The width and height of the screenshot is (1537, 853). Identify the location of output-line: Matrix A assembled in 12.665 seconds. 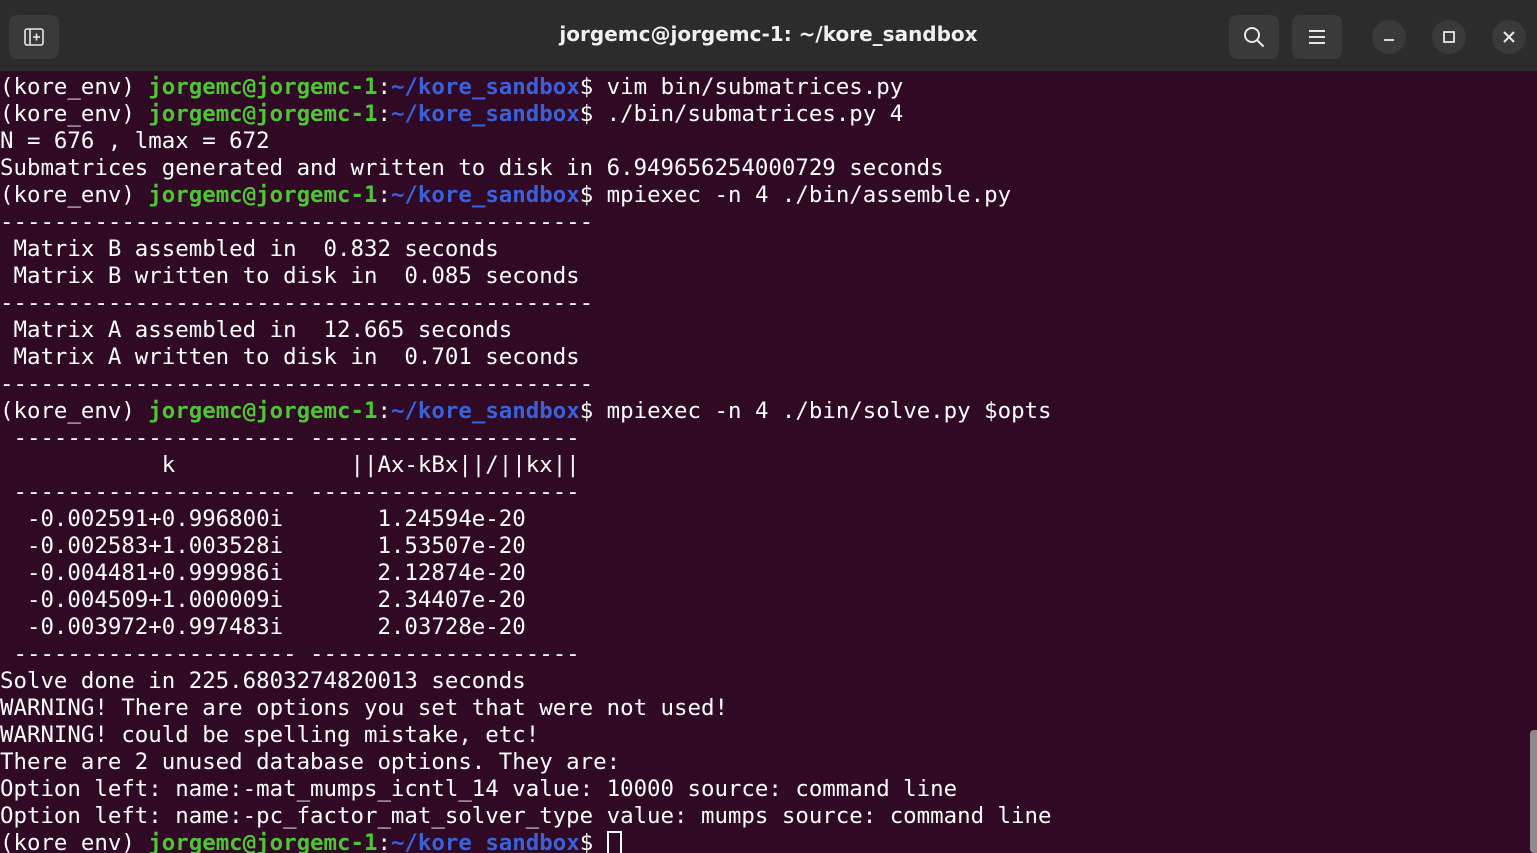
(256, 330).